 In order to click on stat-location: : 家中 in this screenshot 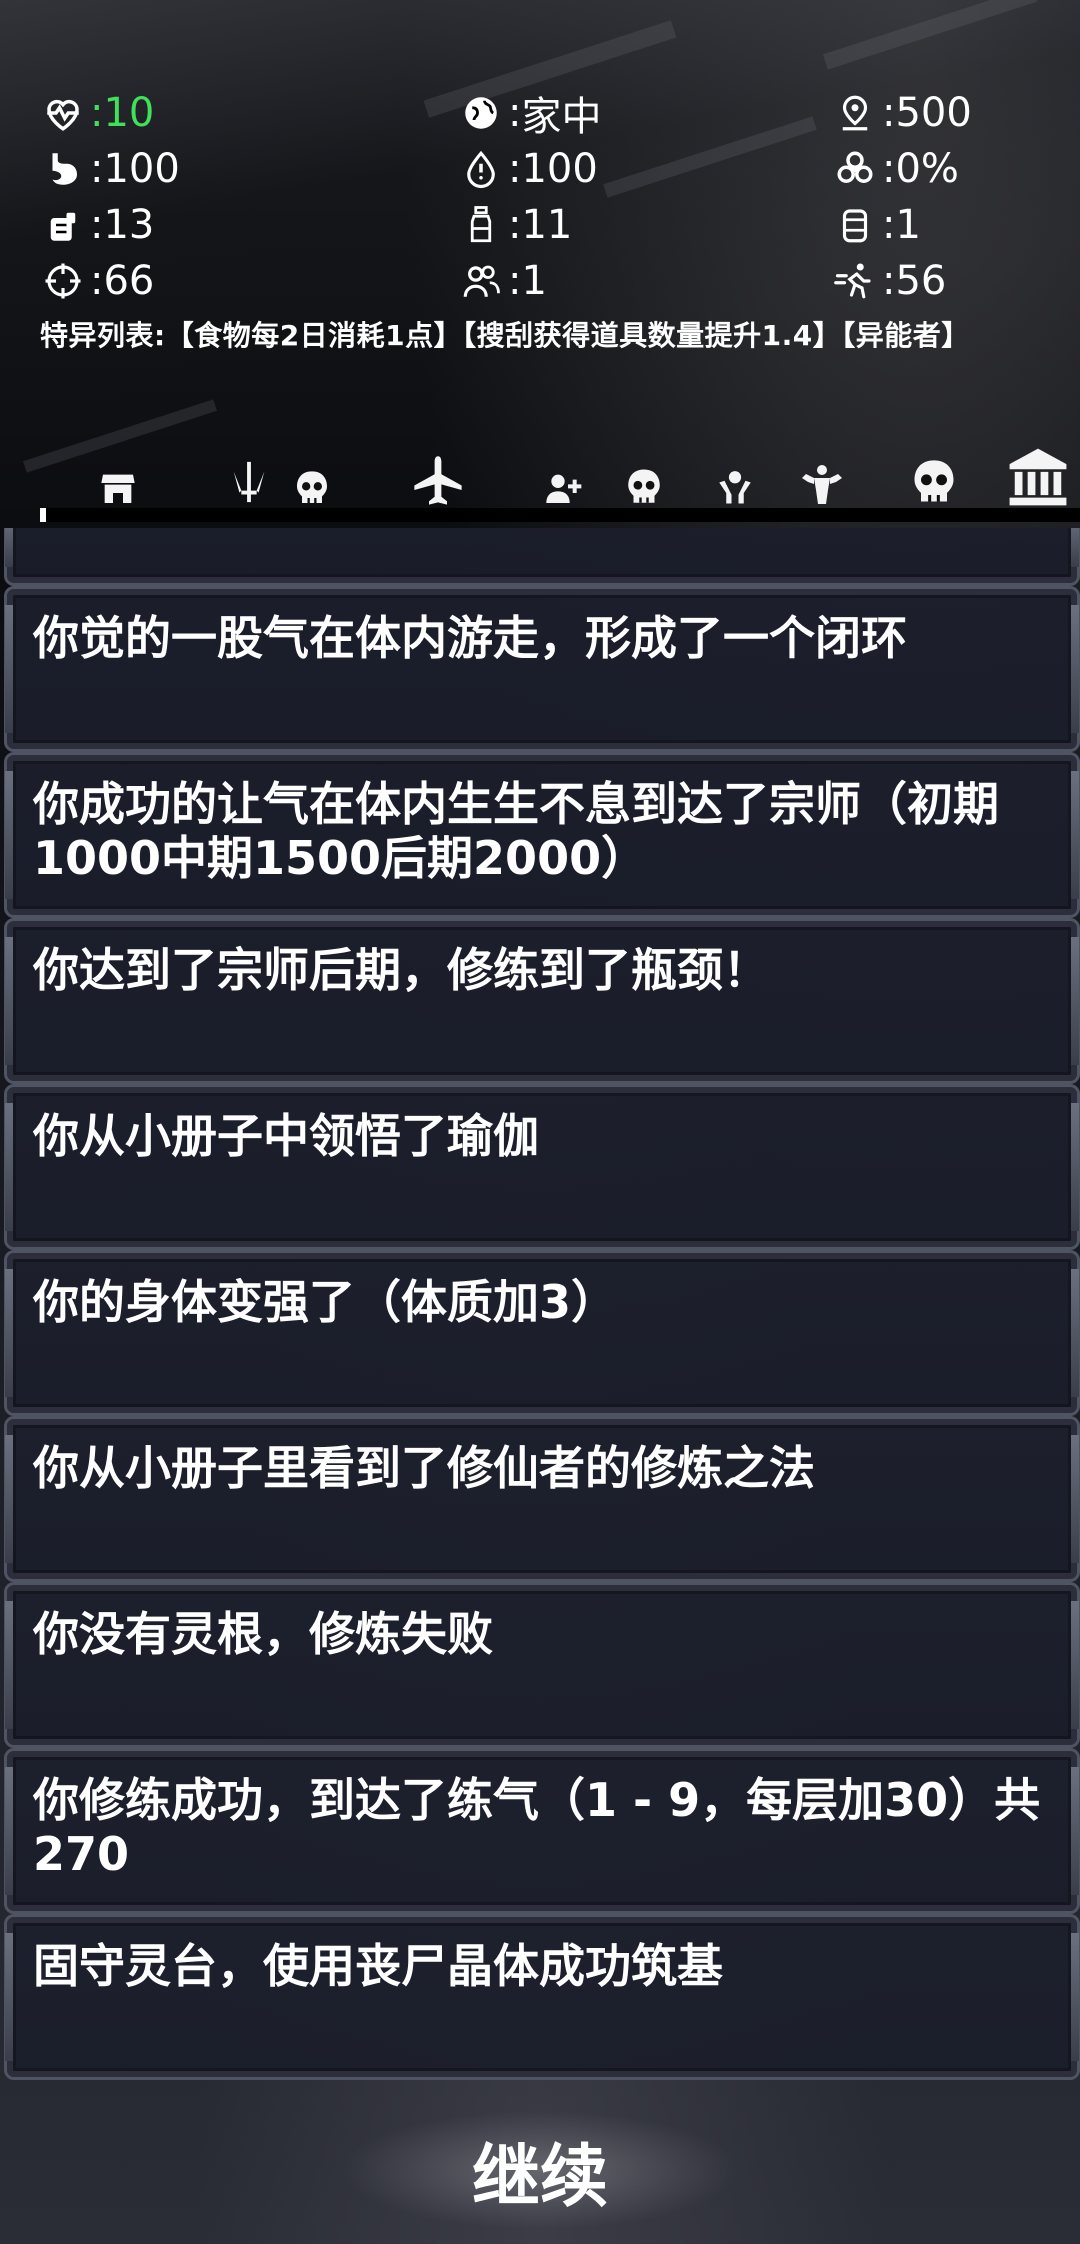, I will do `click(528, 114)`.